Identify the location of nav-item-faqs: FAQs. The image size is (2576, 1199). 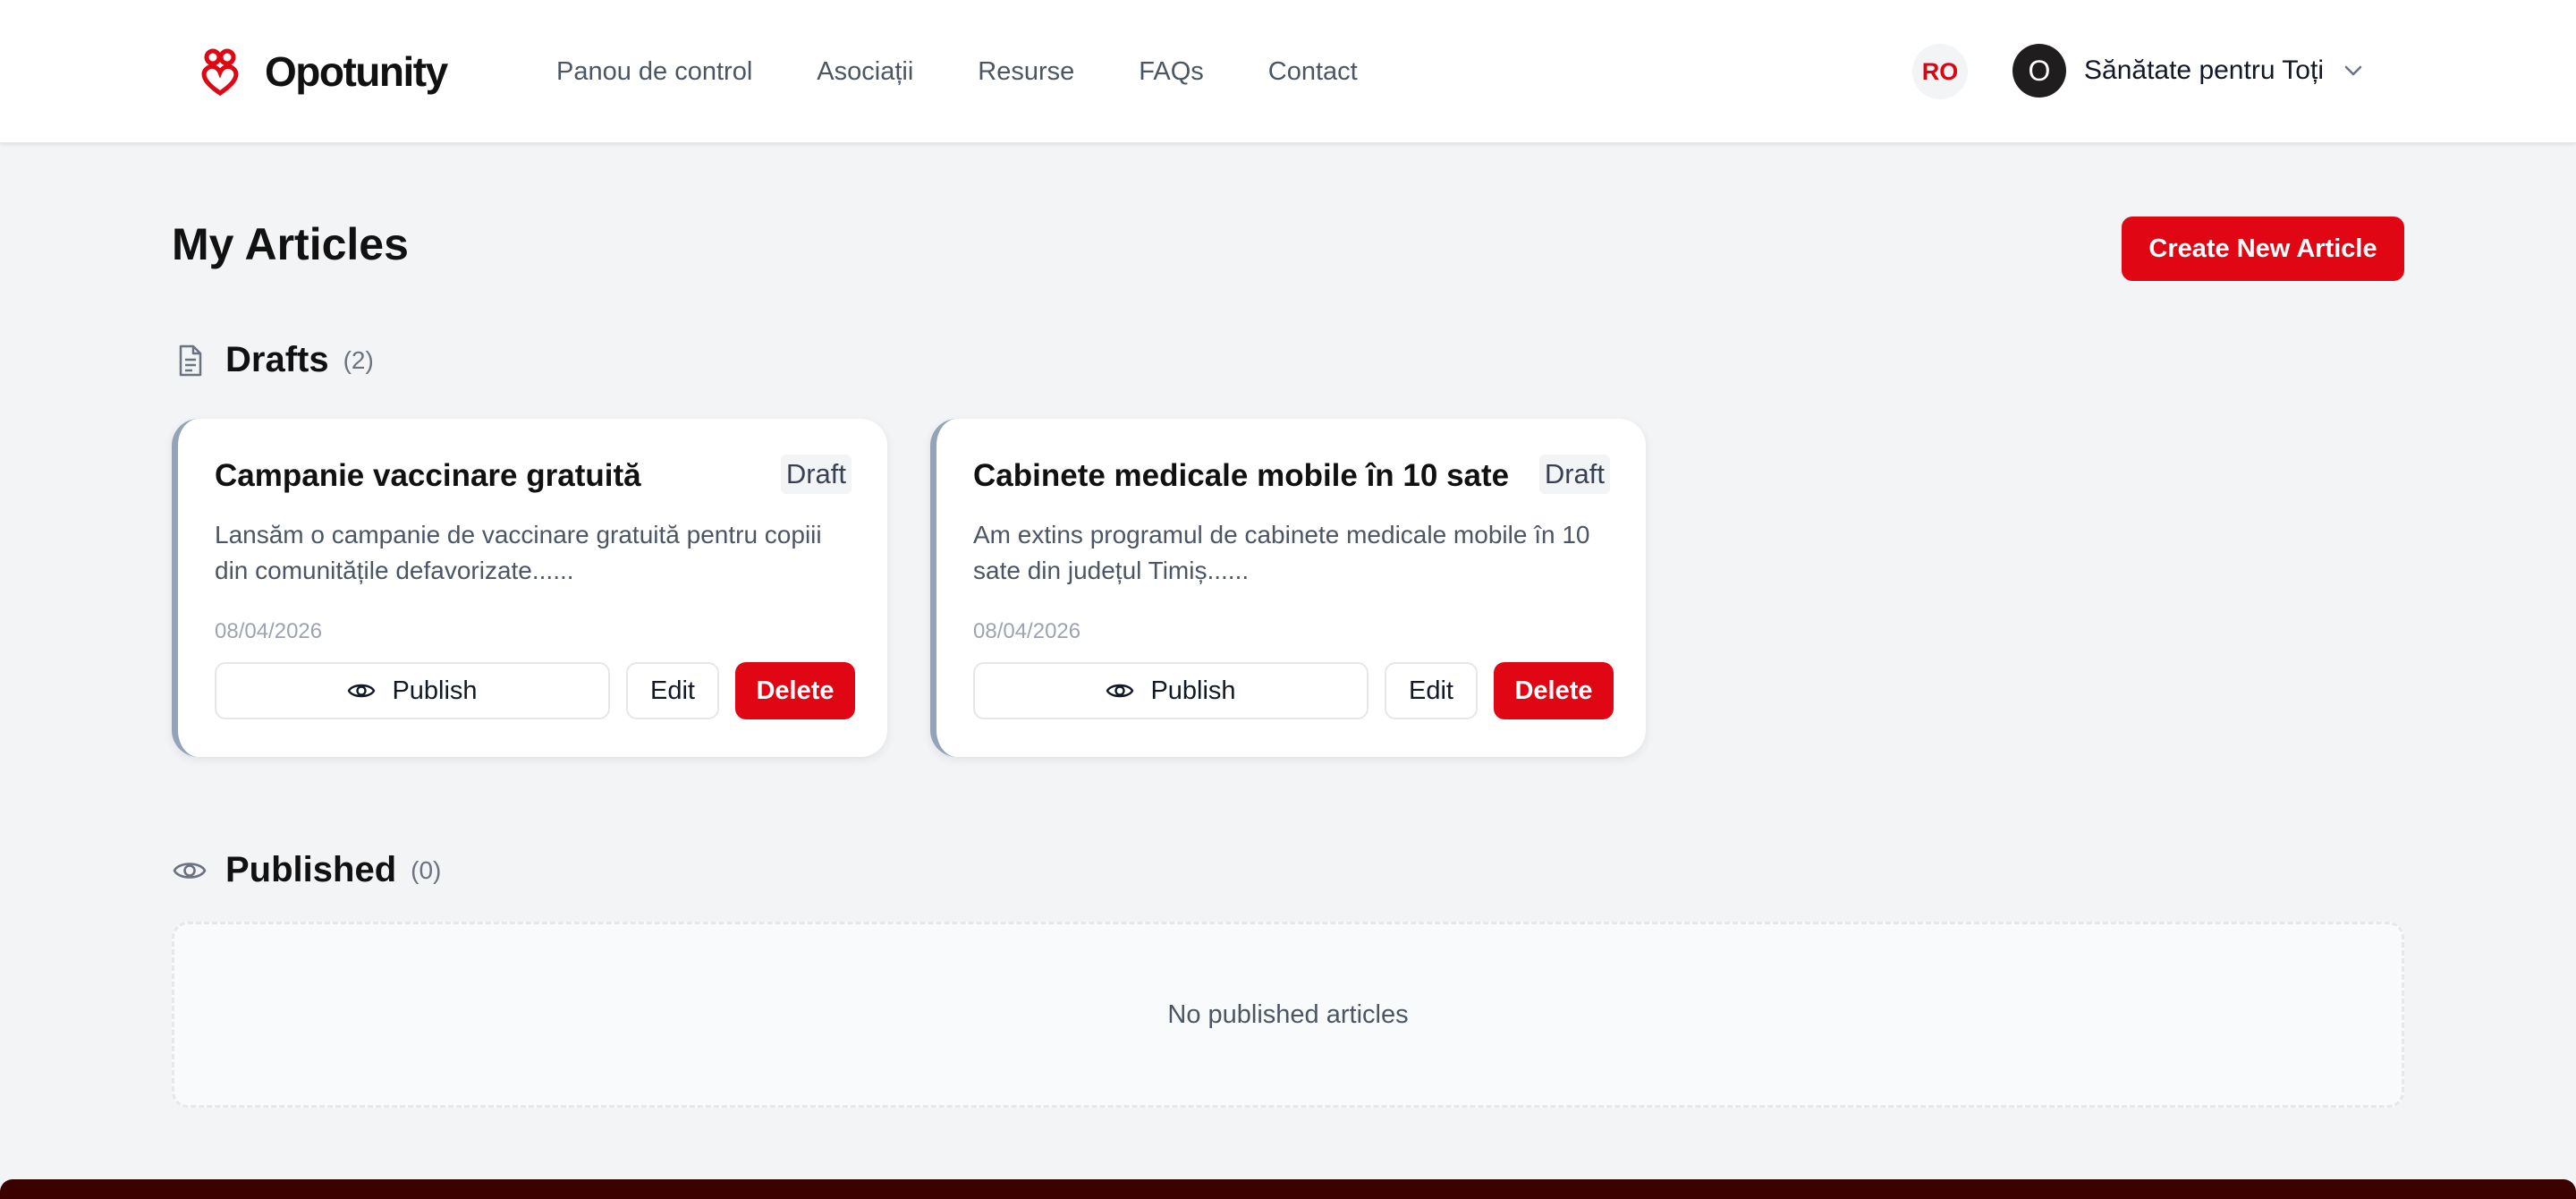
(1171, 71).